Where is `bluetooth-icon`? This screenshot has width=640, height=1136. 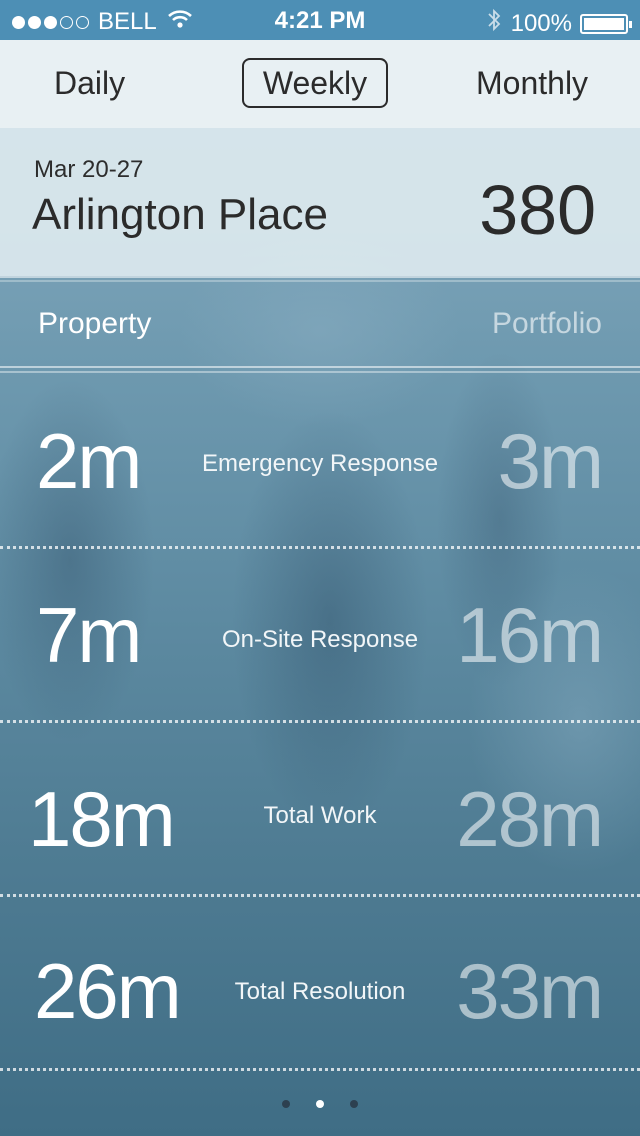
bluetooth-icon is located at coordinates (494, 23).